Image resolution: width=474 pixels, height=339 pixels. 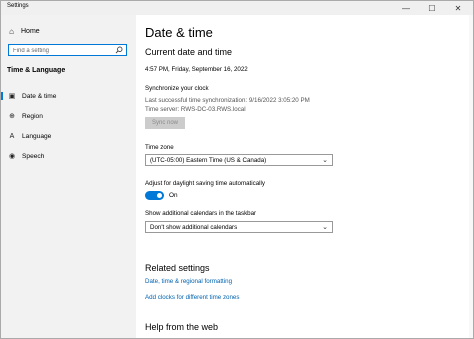 I want to click on section-title: Time & Language, so click(x=36, y=70).